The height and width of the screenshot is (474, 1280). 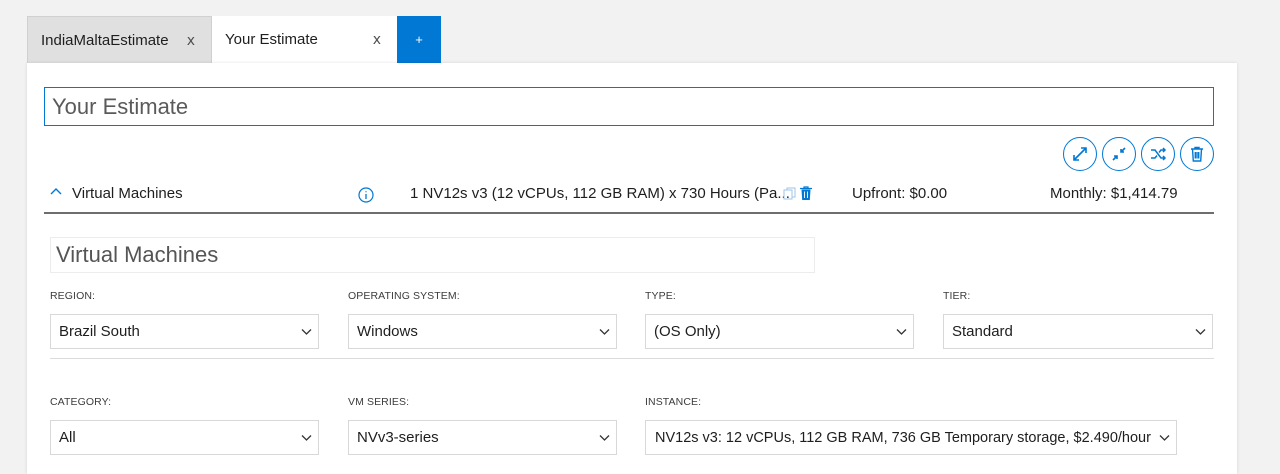 I want to click on instance-label: INSTANCE:, so click(x=673, y=402).